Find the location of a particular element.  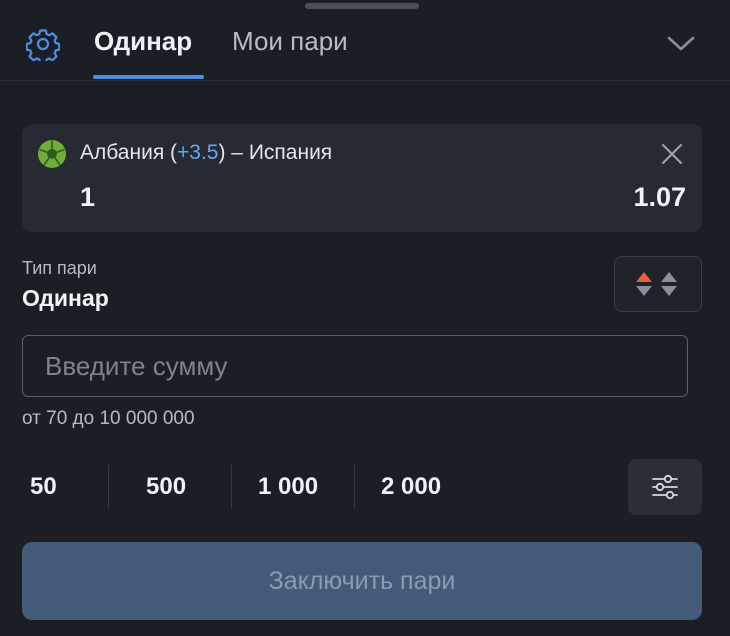

match-name: Албания (+3.5) – Испания is located at coordinates (206, 153).